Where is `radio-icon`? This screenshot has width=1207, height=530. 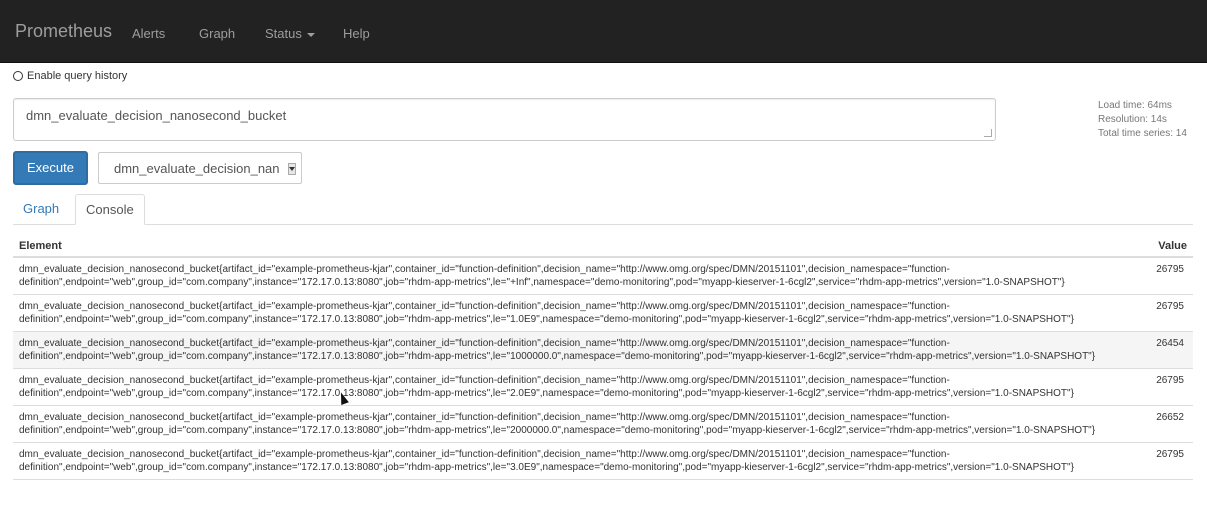
radio-icon is located at coordinates (18, 76).